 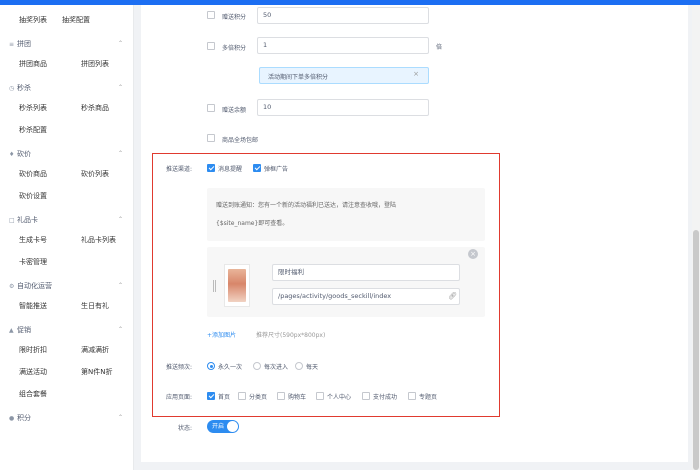 I want to click on add-image-link: +添加图片, so click(x=221, y=334).